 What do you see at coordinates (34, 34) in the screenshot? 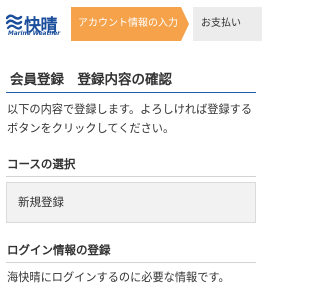
I see `logo-tagline: Marine Weather` at bounding box center [34, 34].